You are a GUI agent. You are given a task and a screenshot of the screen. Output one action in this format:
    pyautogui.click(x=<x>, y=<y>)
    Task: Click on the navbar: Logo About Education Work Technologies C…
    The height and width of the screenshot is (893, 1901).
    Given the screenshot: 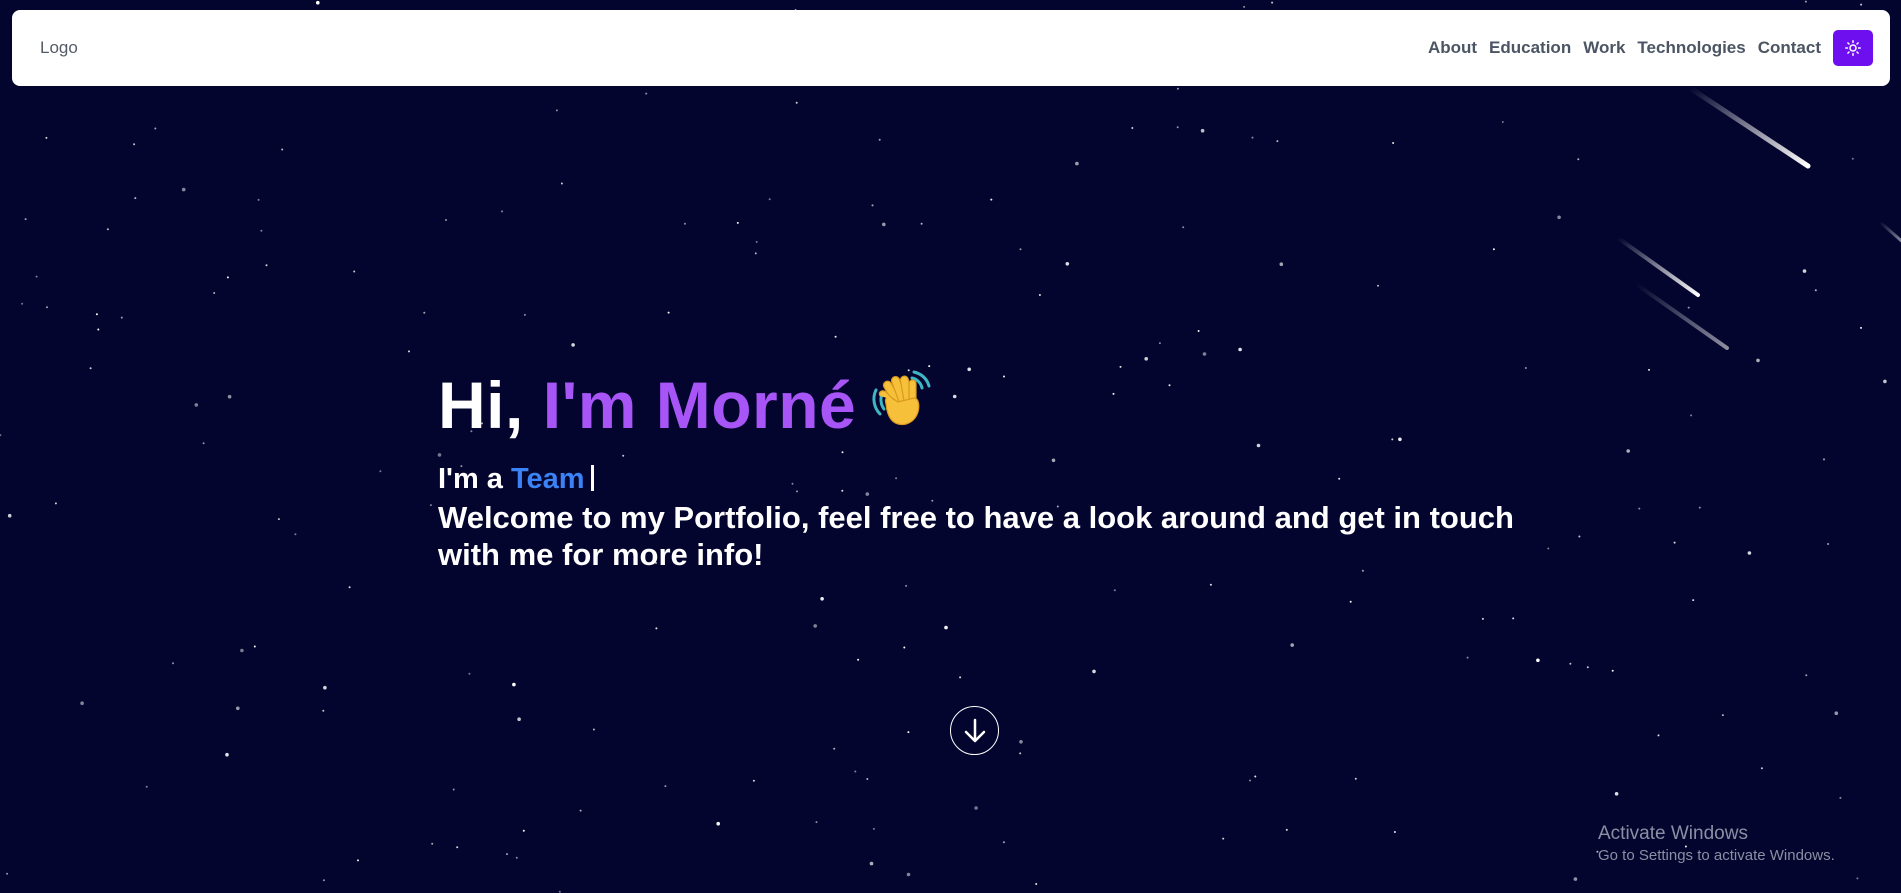 What is the action you would take?
    pyautogui.click(x=951, y=48)
    